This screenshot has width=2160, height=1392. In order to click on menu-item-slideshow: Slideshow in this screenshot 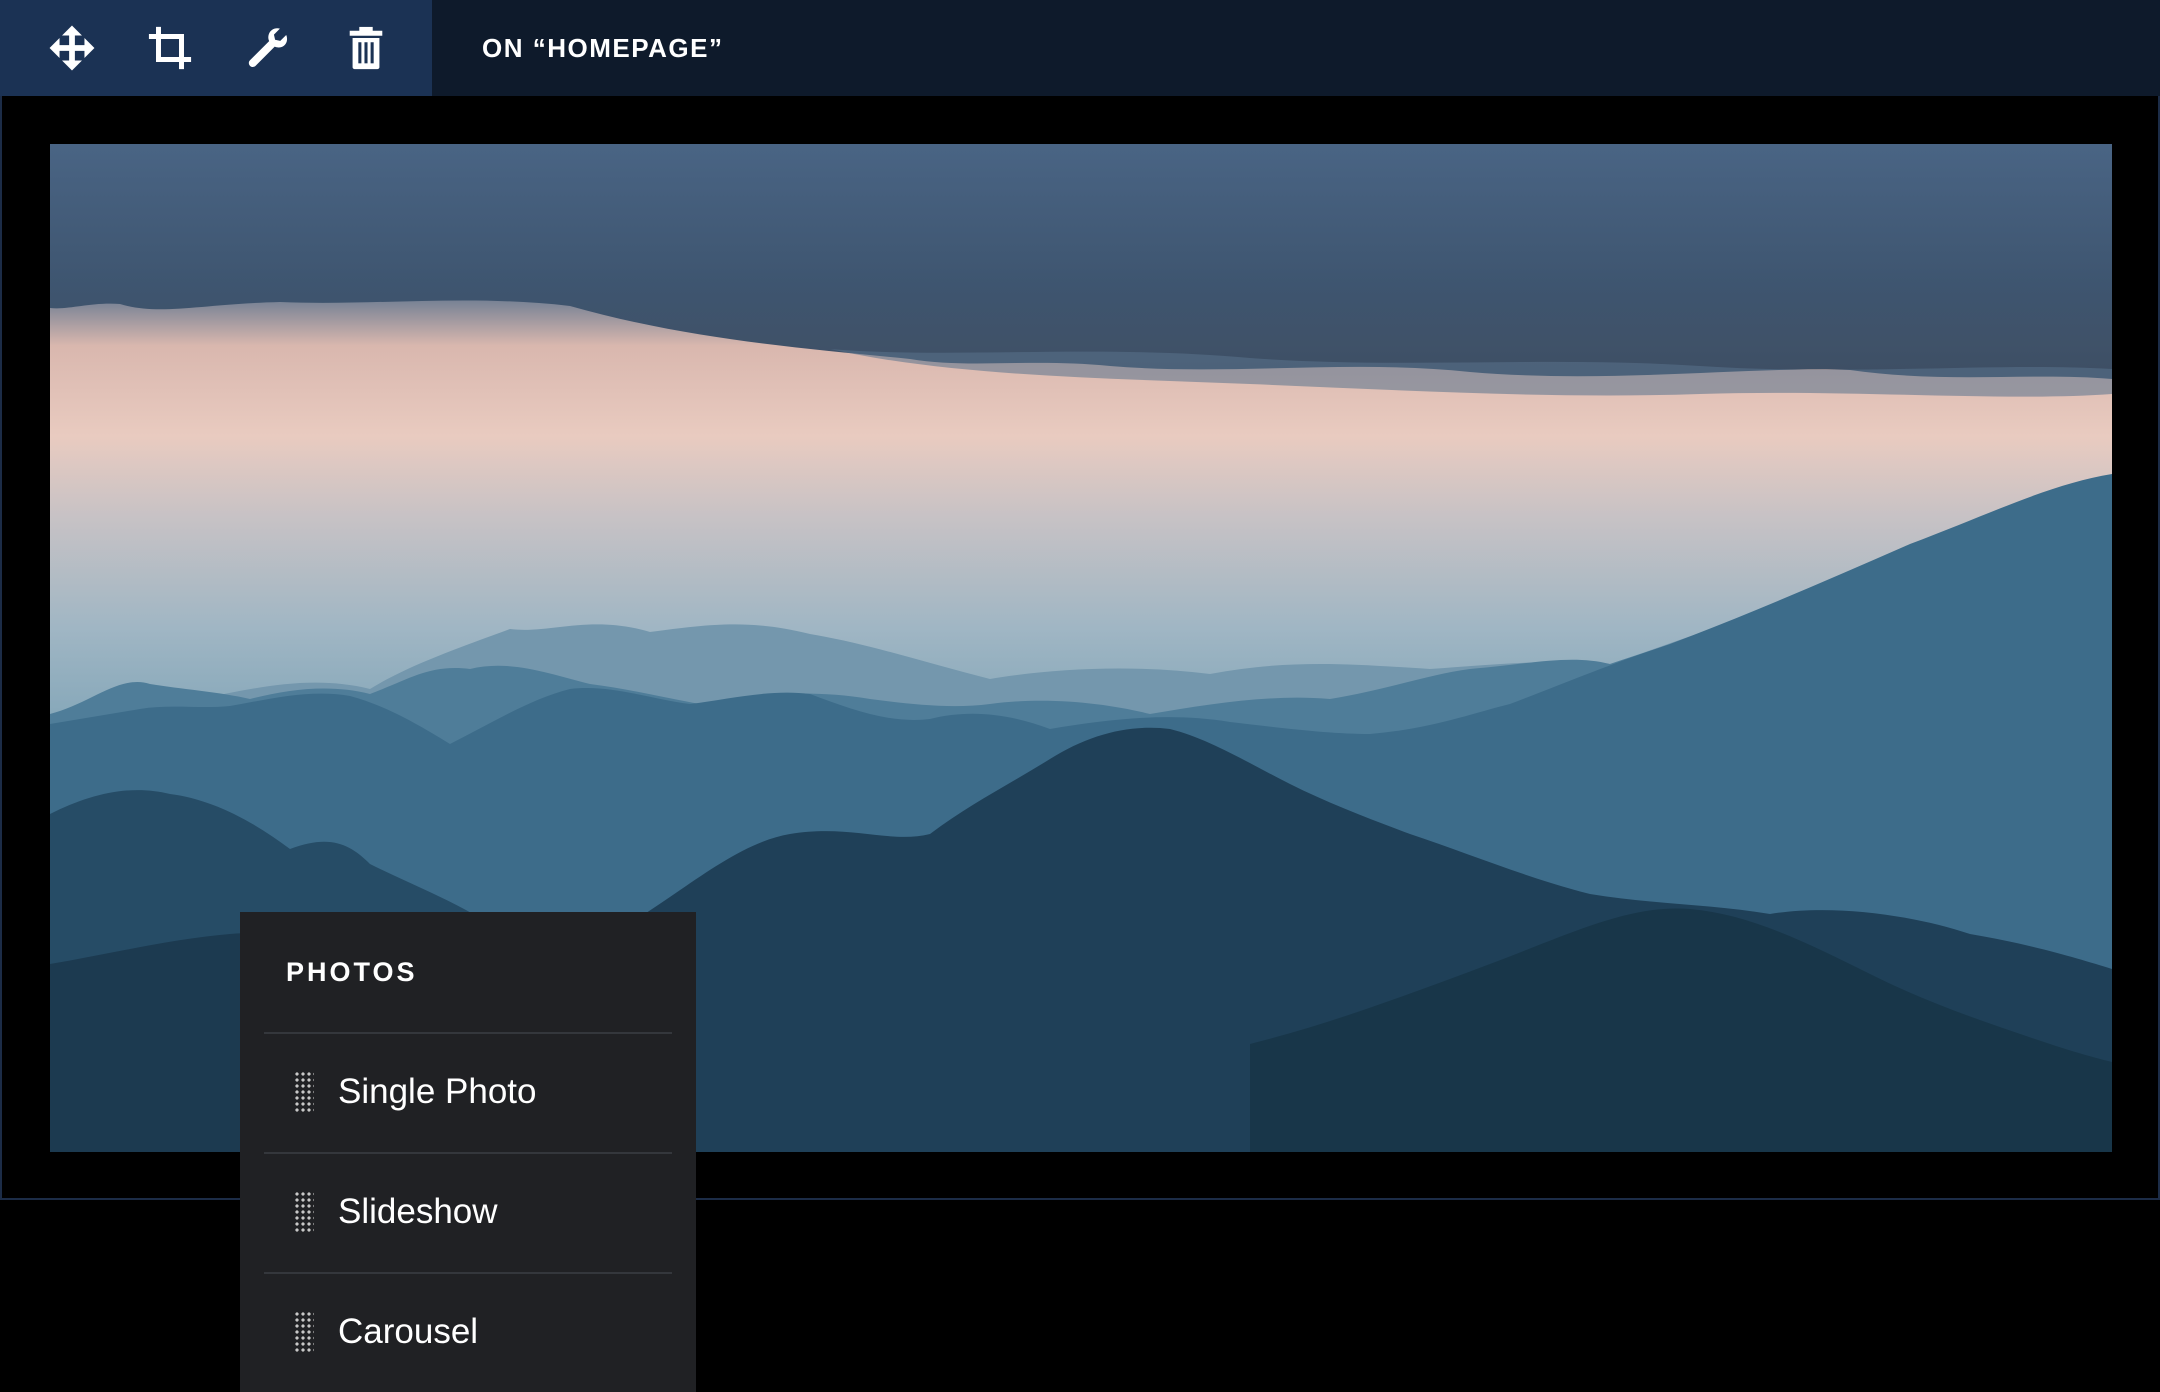, I will do `click(468, 1212)`.